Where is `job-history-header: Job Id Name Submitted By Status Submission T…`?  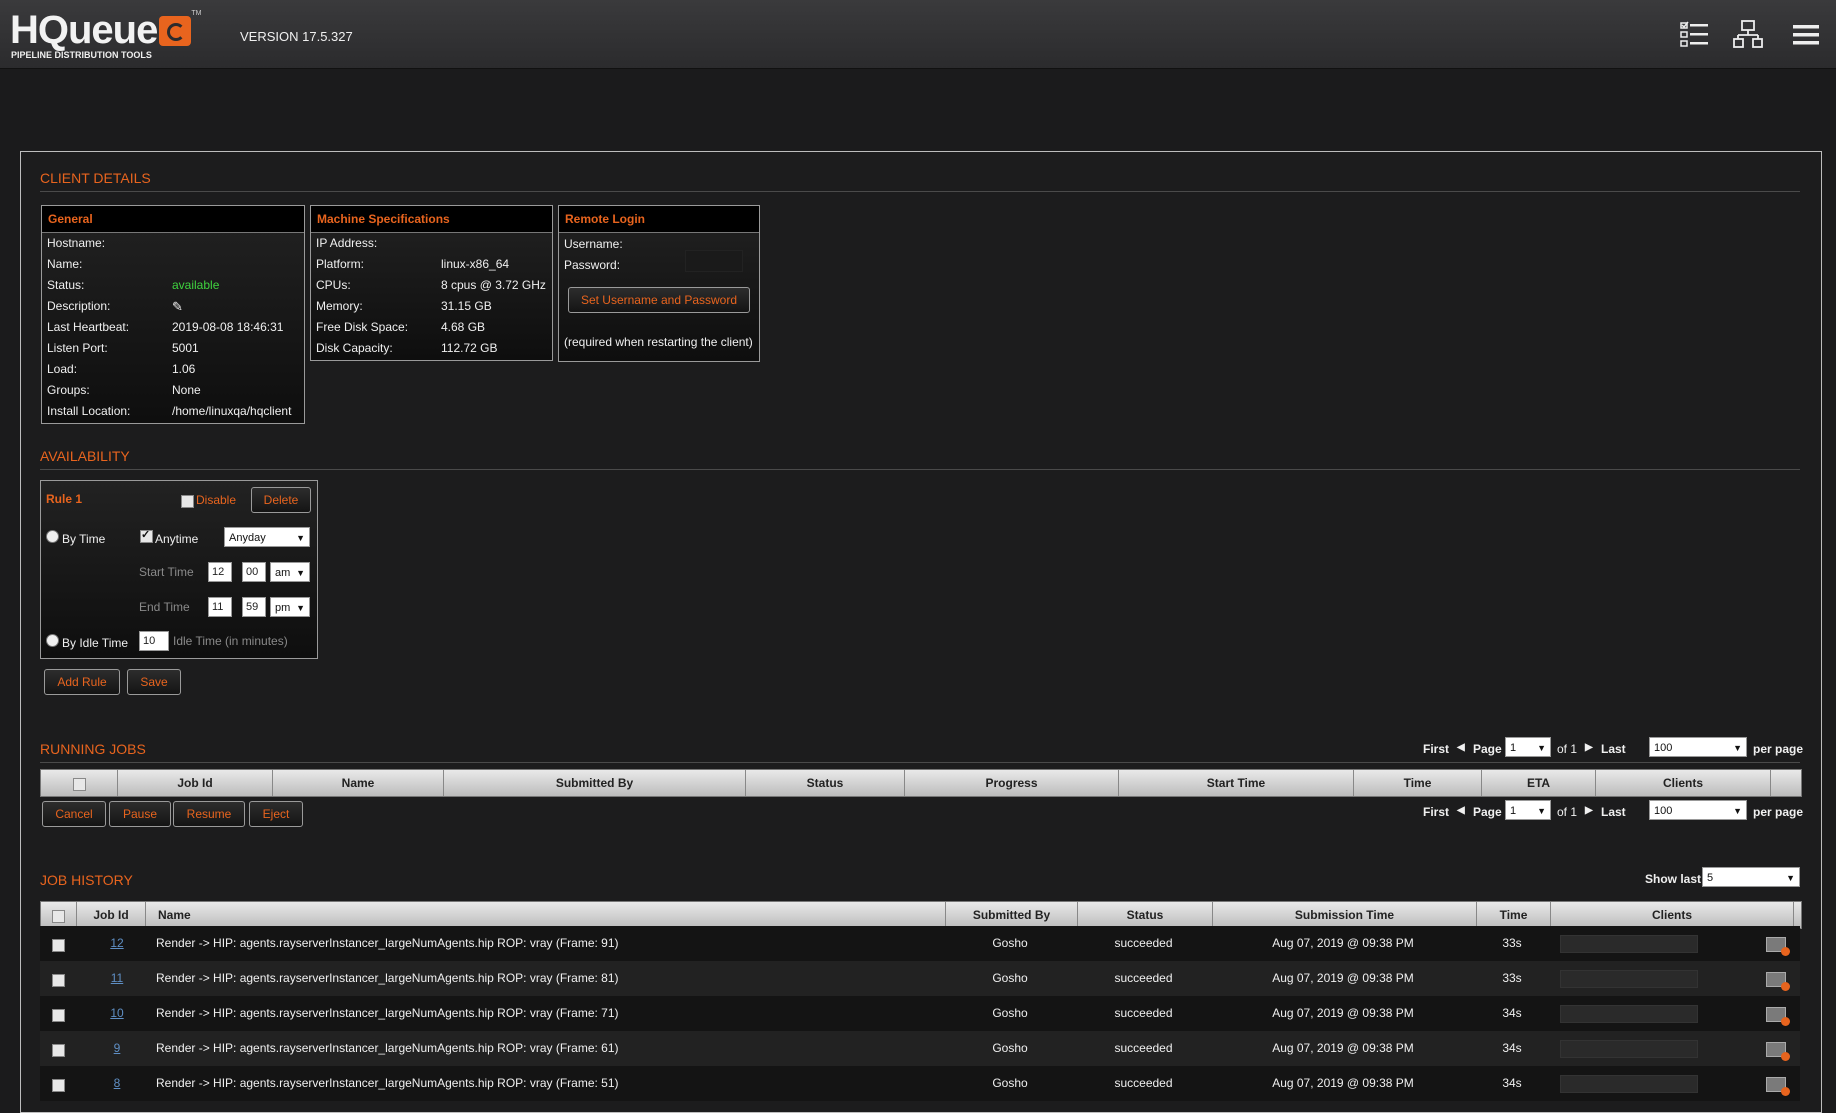 job-history-header: Job Id Name Submitted By Status Submission T… is located at coordinates (921, 915).